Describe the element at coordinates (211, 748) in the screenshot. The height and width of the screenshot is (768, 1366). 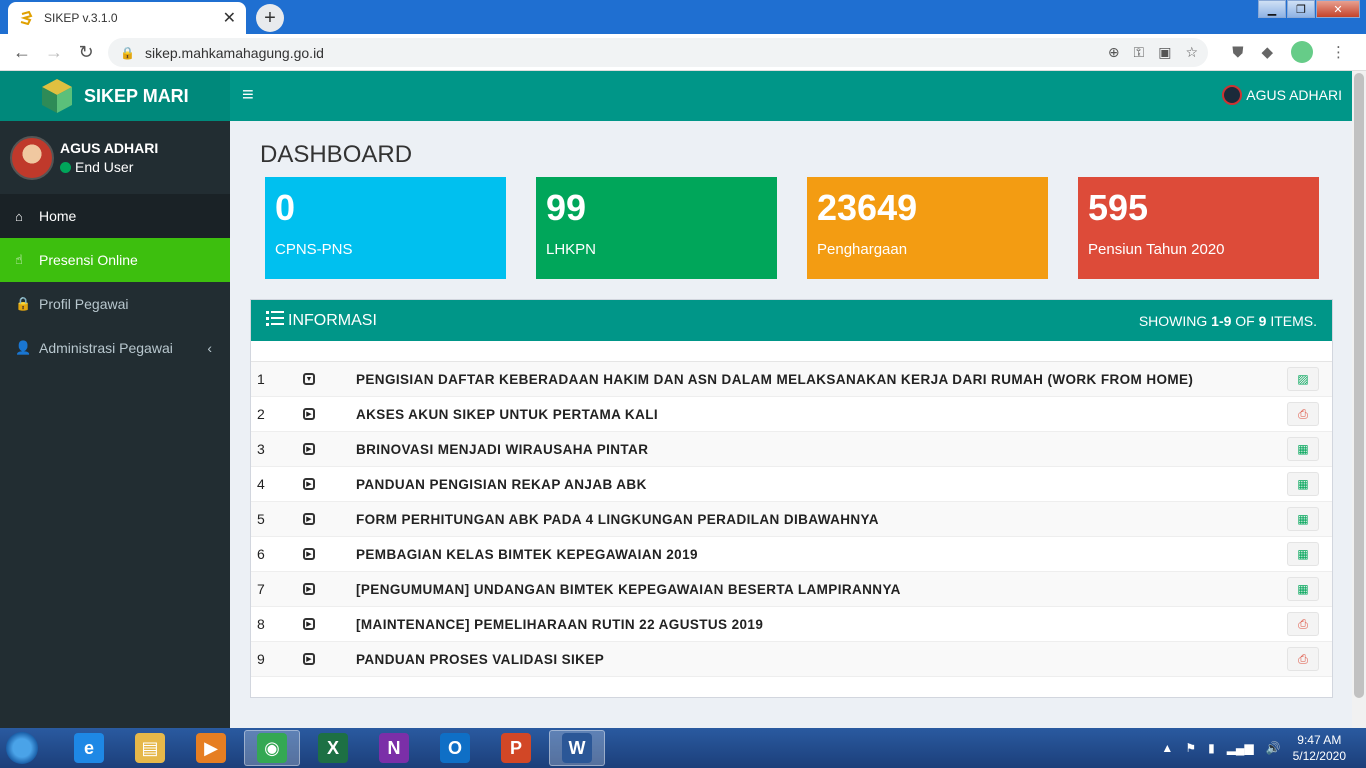
I see `taskbar-app-media-player: ▶` at that location.